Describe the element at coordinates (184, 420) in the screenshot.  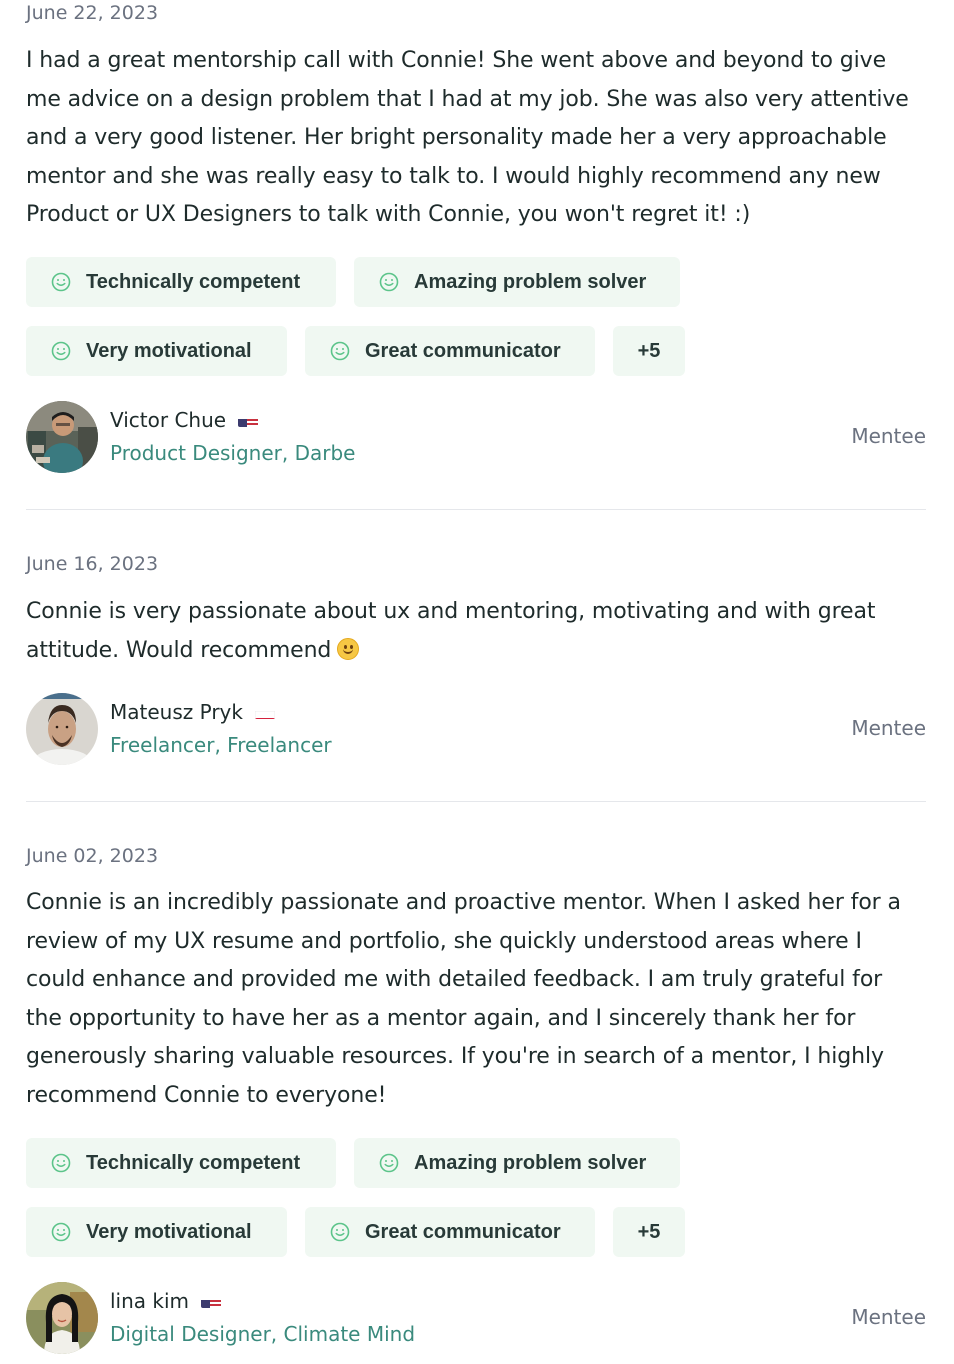
I see `author-name: Victor Chue` at that location.